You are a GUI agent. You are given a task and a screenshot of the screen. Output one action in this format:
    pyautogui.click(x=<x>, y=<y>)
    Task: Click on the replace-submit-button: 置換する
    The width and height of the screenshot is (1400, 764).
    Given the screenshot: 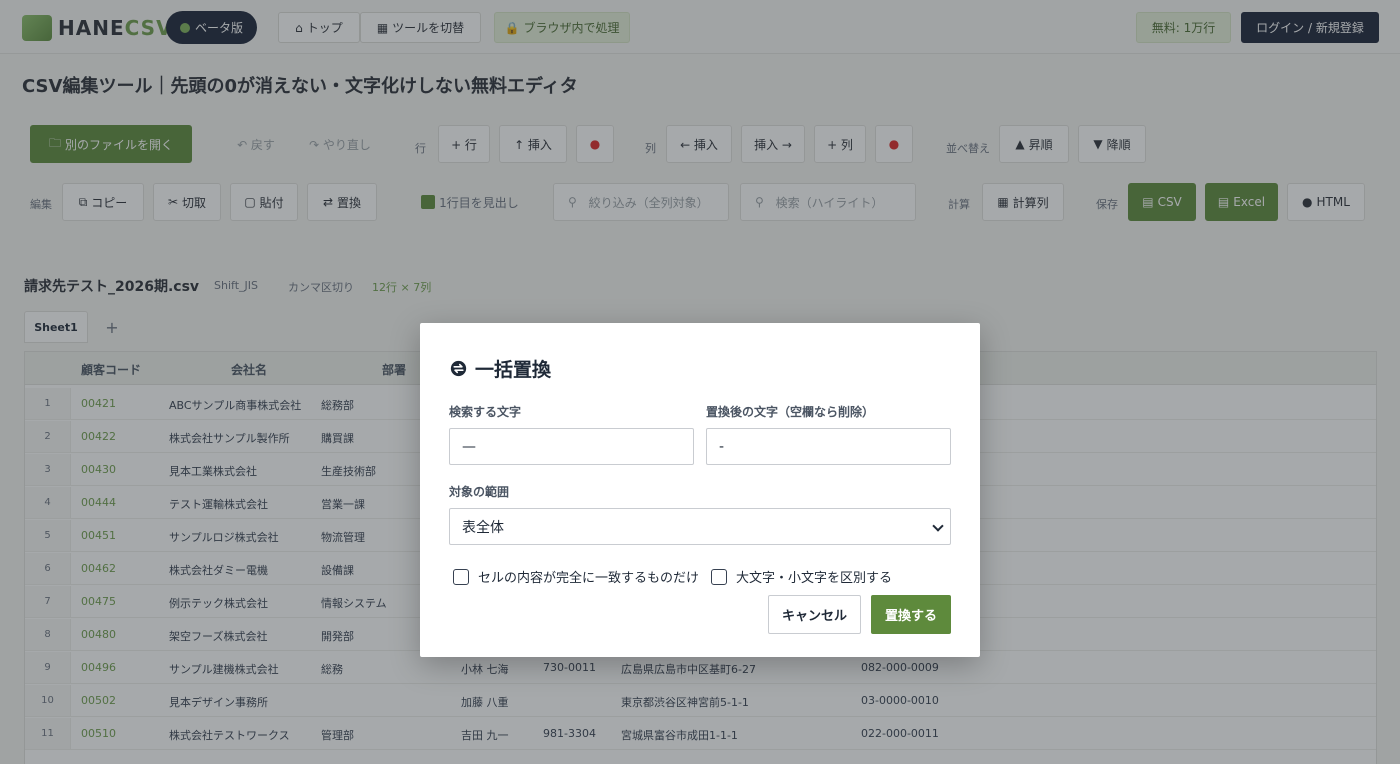 What is the action you would take?
    pyautogui.click(x=911, y=614)
    